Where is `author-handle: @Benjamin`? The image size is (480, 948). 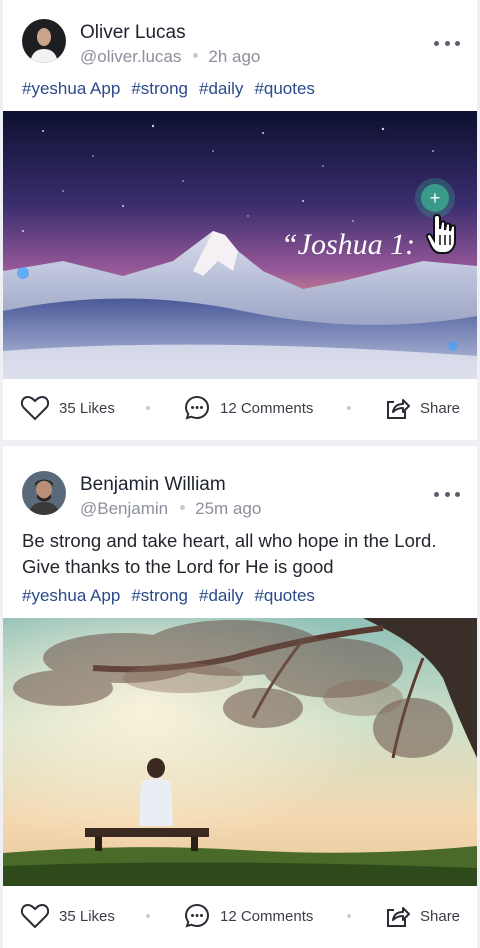
author-handle: @Benjamin is located at coordinates (124, 508).